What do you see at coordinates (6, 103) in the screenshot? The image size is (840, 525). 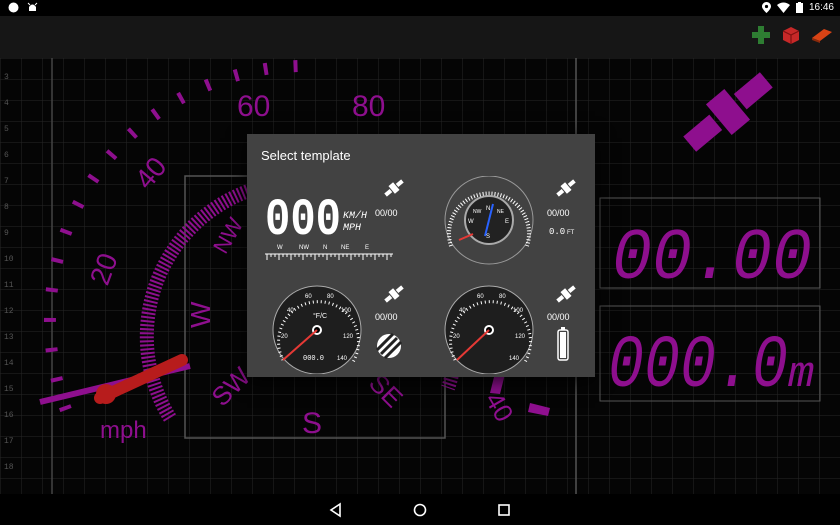 I see `row-number: 4` at bounding box center [6, 103].